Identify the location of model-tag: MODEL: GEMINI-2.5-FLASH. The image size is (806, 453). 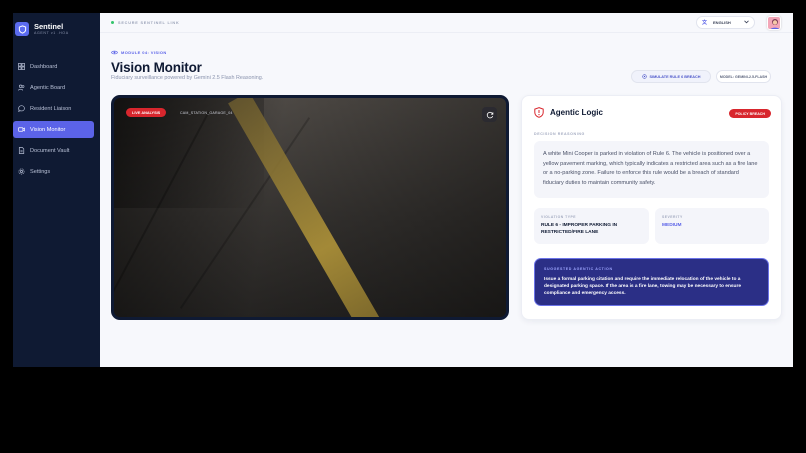
(743, 76).